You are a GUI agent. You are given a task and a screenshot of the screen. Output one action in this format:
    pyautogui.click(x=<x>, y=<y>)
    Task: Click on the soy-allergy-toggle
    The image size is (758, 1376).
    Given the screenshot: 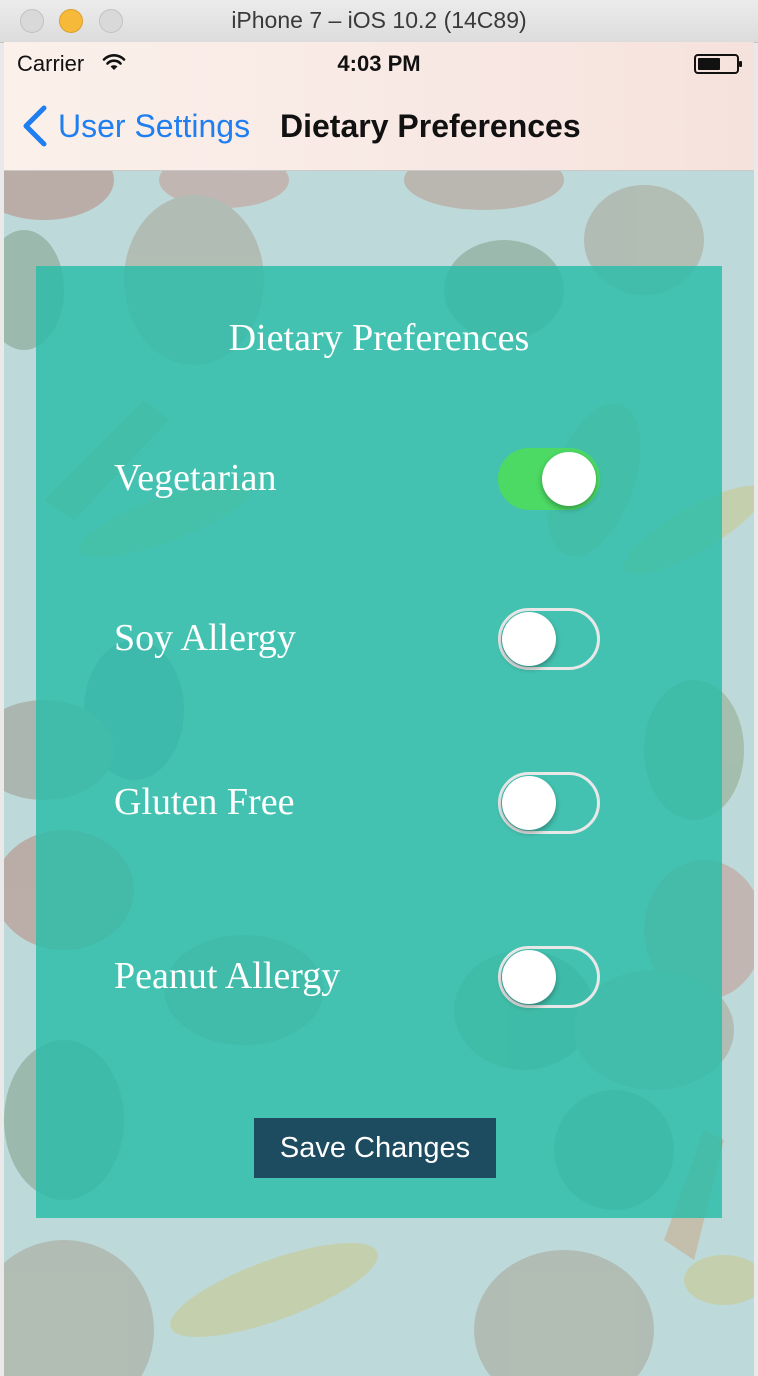 What is the action you would take?
    pyautogui.click(x=549, y=639)
    